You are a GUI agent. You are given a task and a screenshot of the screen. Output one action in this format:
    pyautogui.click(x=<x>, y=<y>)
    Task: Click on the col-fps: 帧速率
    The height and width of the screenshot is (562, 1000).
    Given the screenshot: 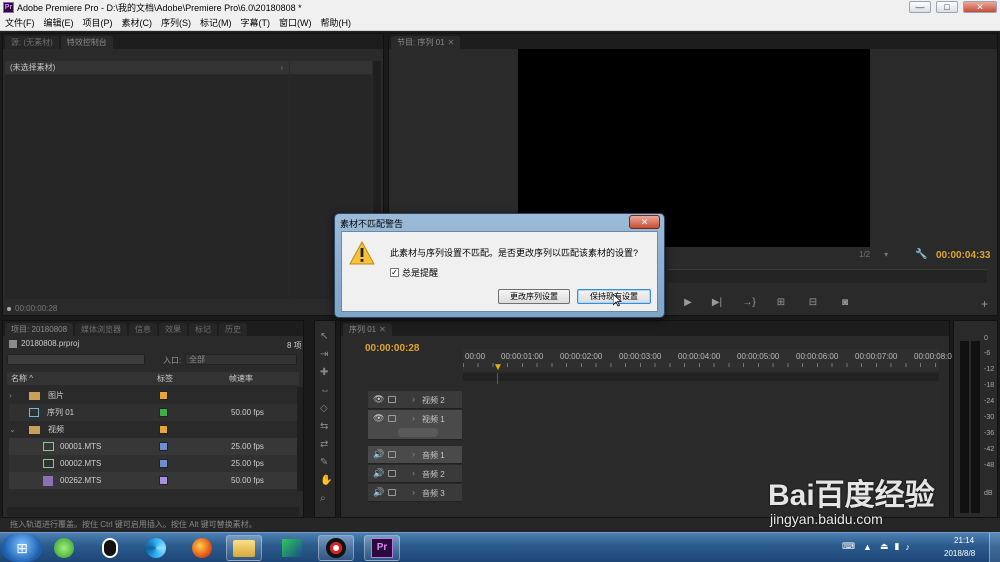 What is the action you would take?
    pyautogui.click(x=241, y=378)
    